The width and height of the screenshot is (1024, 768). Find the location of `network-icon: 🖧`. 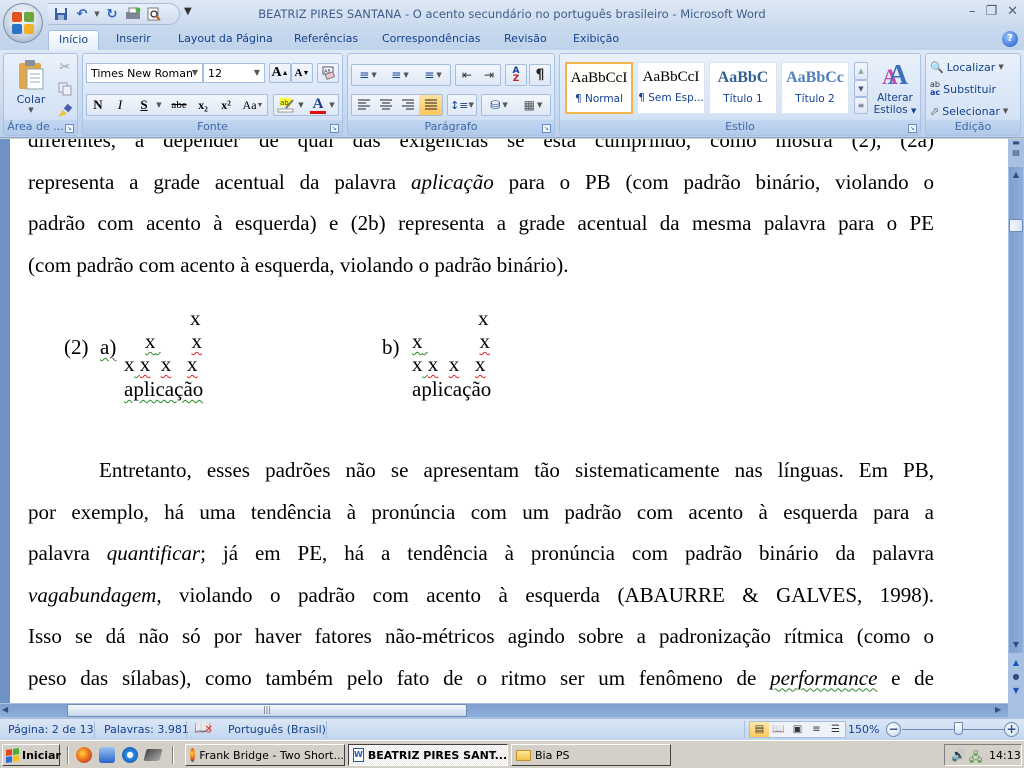

network-icon: 🖧 is located at coordinates (975, 758).